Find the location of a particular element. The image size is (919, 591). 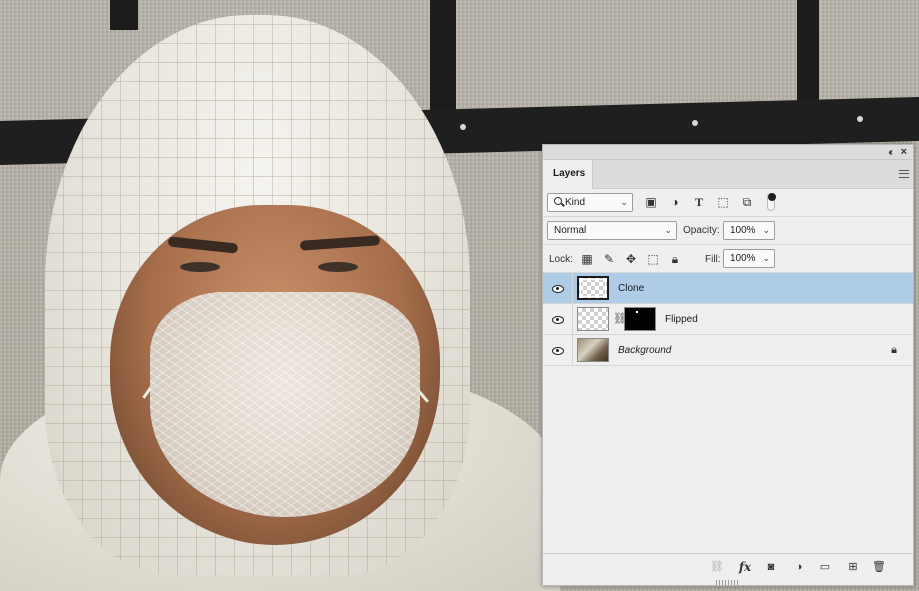

panel-menu-icon is located at coordinates (904, 174).